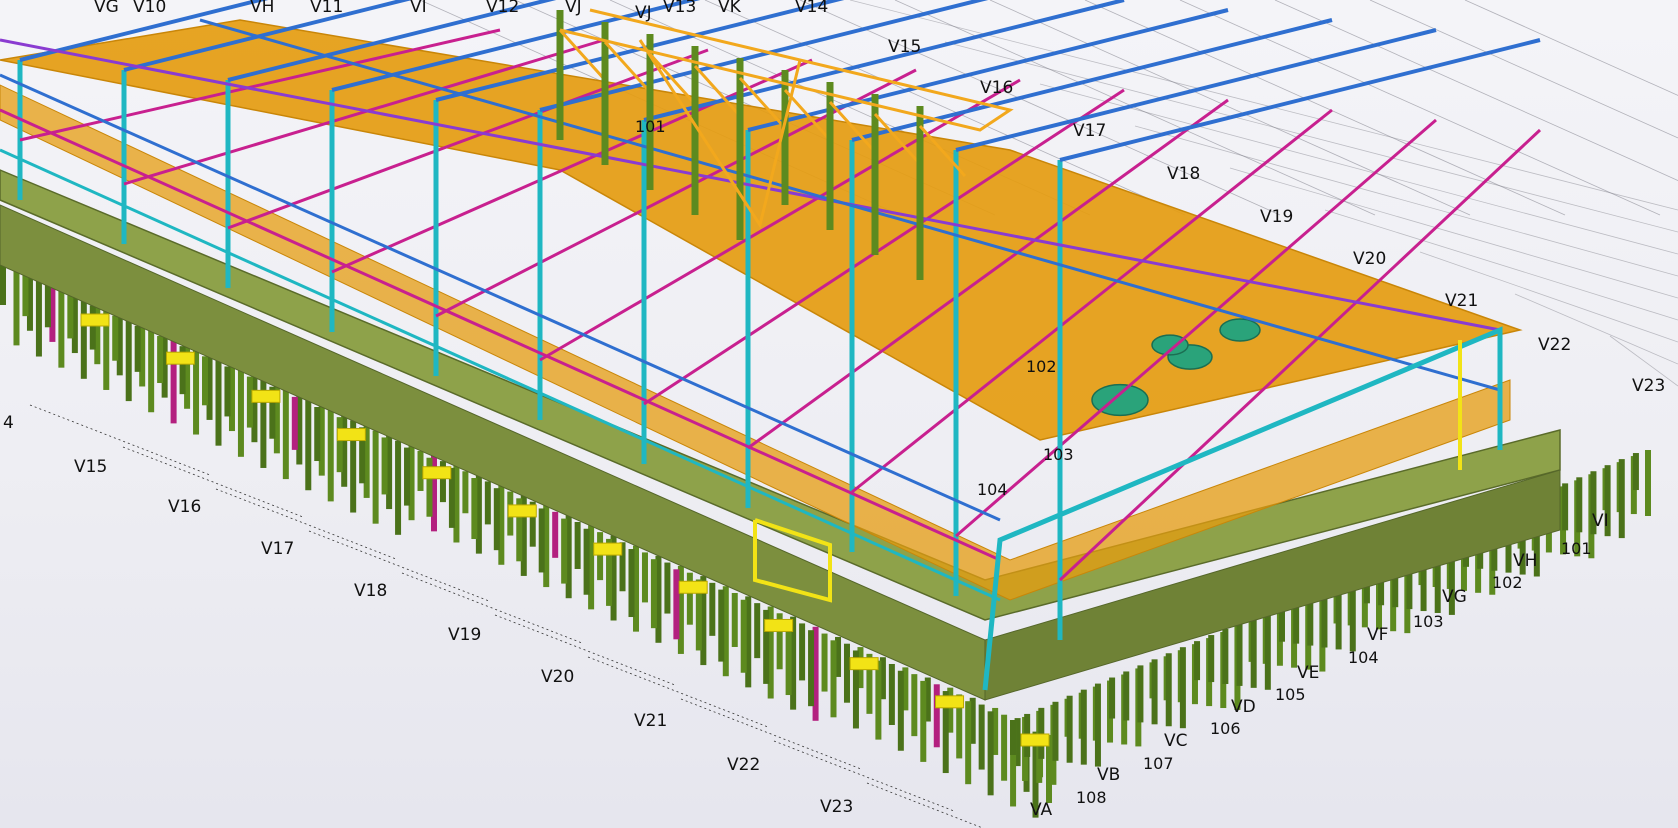 The image size is (1678, 828). What do you see at coordinates (1243, 707) in the screenshot?
I see `grid-label-vd: VD` at bounding box center [1243, 707].